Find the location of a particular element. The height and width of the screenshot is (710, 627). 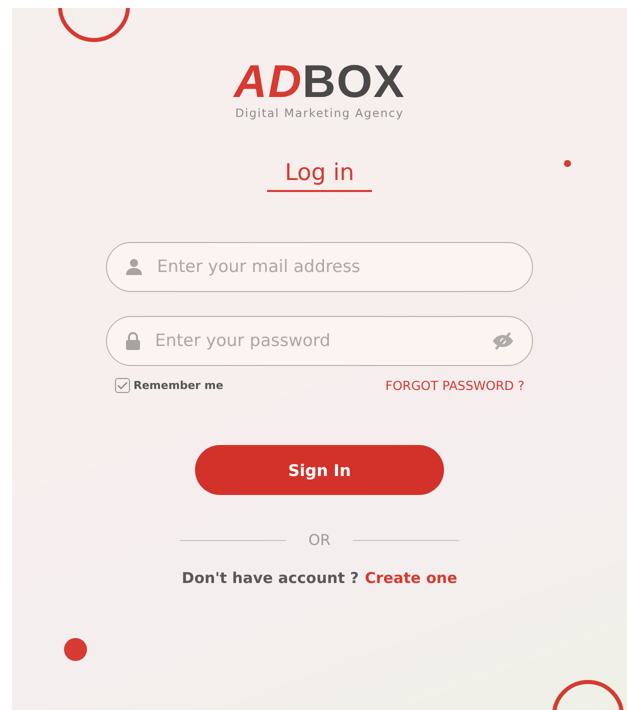

logo-tagline: Digital Marketing Agency is located at coordinates (319, 113).